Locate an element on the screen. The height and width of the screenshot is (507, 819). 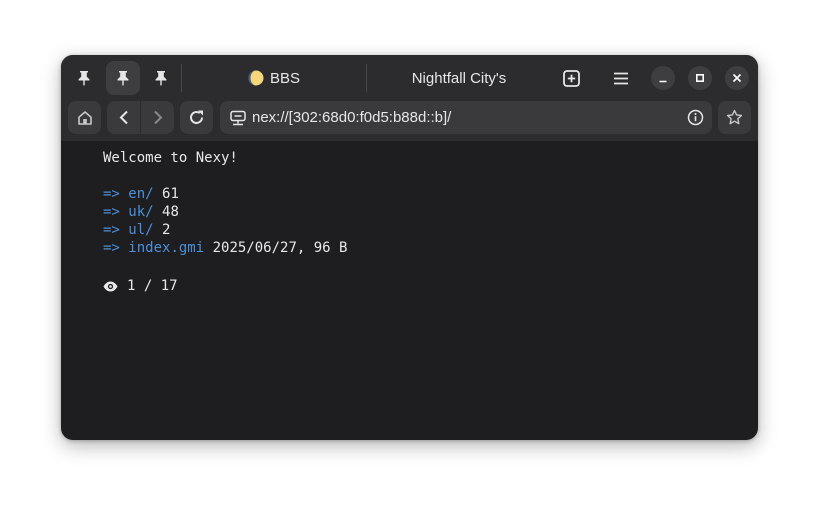
link-row: => index.gmi 2025/06/27, 96 B is located at coordinates (225, 248).